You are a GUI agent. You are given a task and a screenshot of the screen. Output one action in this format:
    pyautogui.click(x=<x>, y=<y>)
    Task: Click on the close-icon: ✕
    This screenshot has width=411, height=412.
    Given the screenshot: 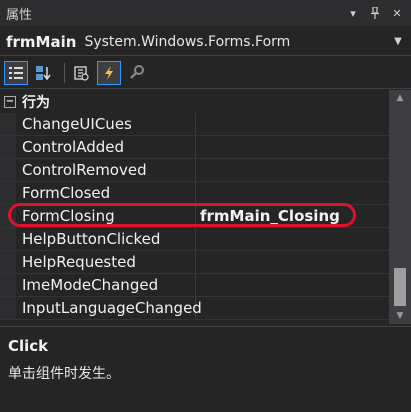 What is the action you would take?
    pyautogui.click(x=397, y=13)
    